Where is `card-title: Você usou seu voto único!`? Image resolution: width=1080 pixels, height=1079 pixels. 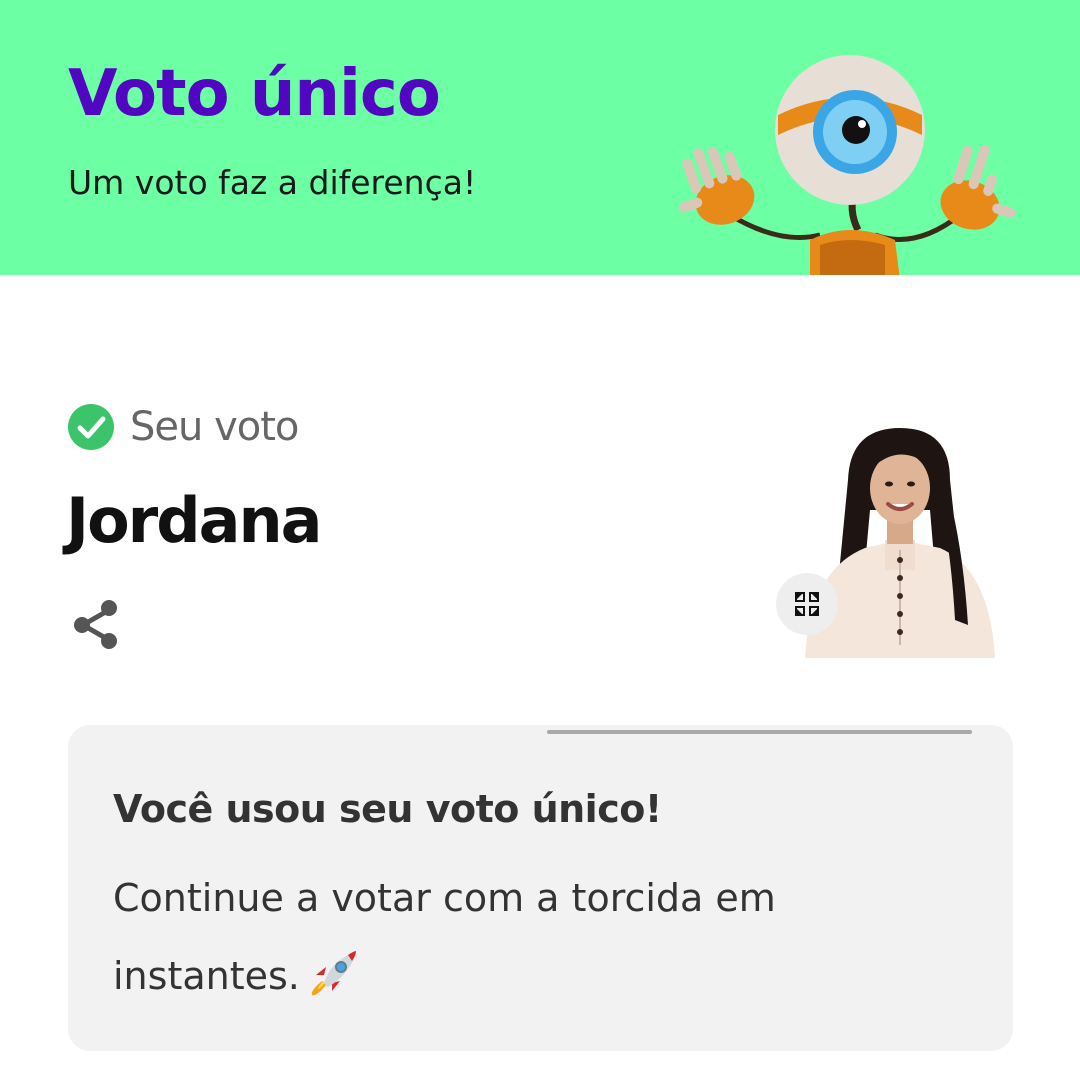 card-title: Você usou seu voto único! is located at coordinates (387, 809).